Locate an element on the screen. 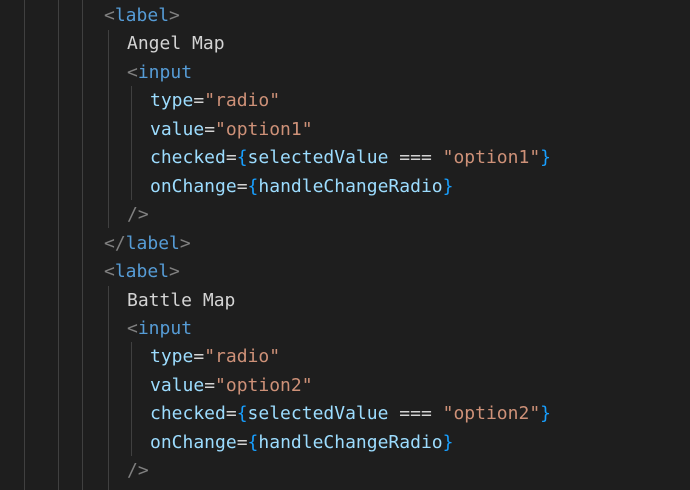 This screenshot has width=690, height=490. code-token: Angel Map is located at coordinates (176, 44).